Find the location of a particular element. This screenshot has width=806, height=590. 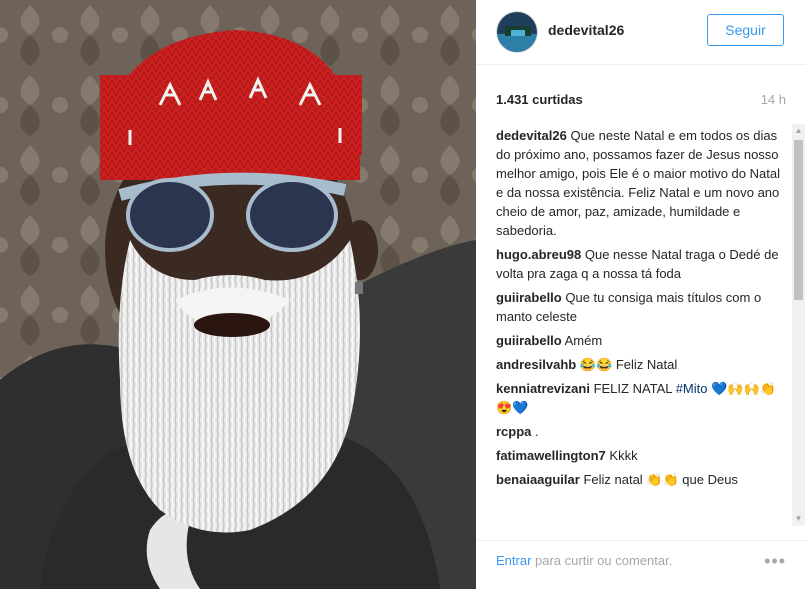

post-footer: Entrar para curtir ou comentar. ••• is located at coordinates (641, 565).